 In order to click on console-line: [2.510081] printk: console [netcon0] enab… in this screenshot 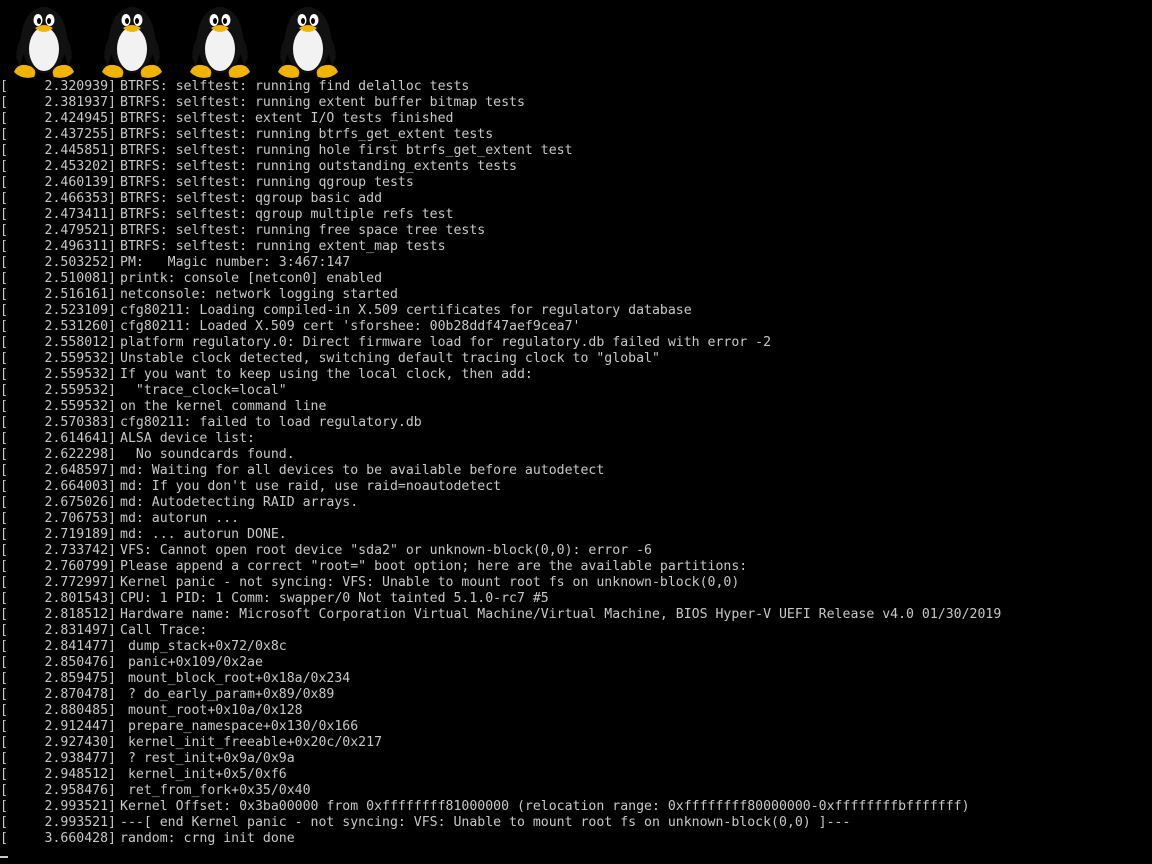, I will do `click(576, 279)`.